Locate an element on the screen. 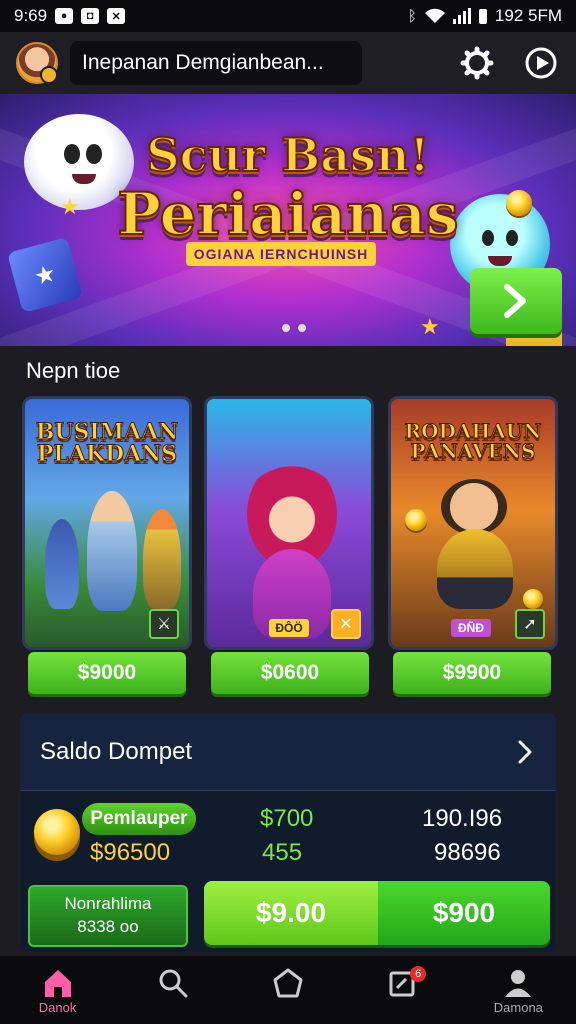 This screenshot has height=1024, width=576. nav-profile: Damona is located at coordinates (518, 994).